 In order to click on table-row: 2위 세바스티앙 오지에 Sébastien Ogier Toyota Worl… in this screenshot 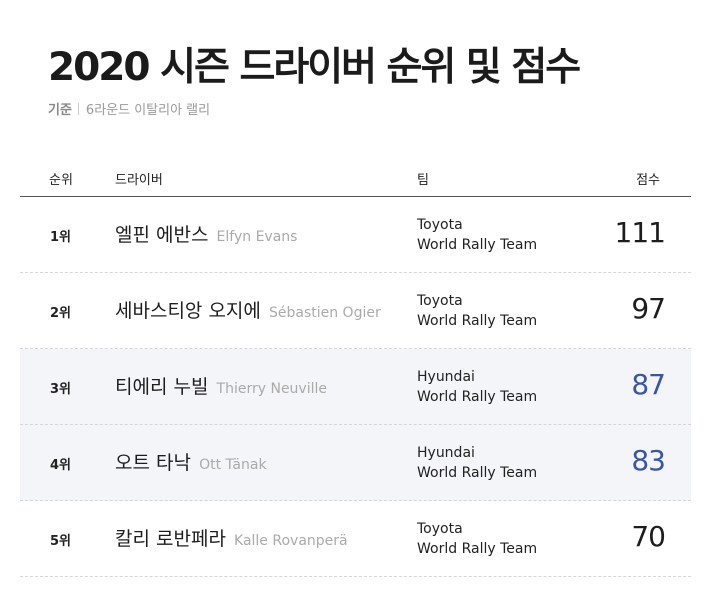, I will do `click(355, 311)`.